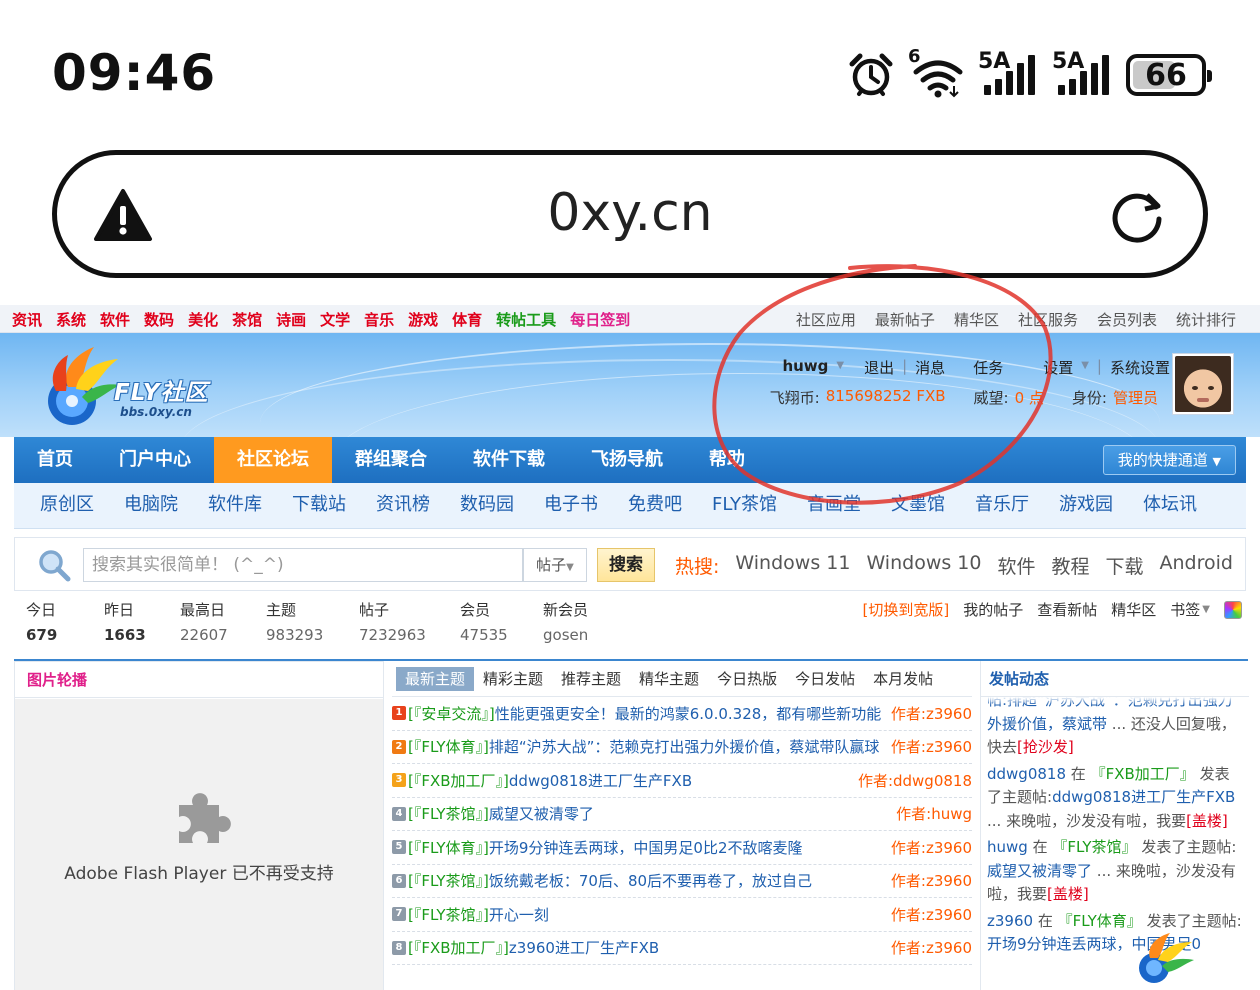 Image resolution: width=1260 pixels, height=990 pixels. Describe the element at coordinates (903, 679) in the screenshot. I see `thread-tab: 本月发帖` at that location.